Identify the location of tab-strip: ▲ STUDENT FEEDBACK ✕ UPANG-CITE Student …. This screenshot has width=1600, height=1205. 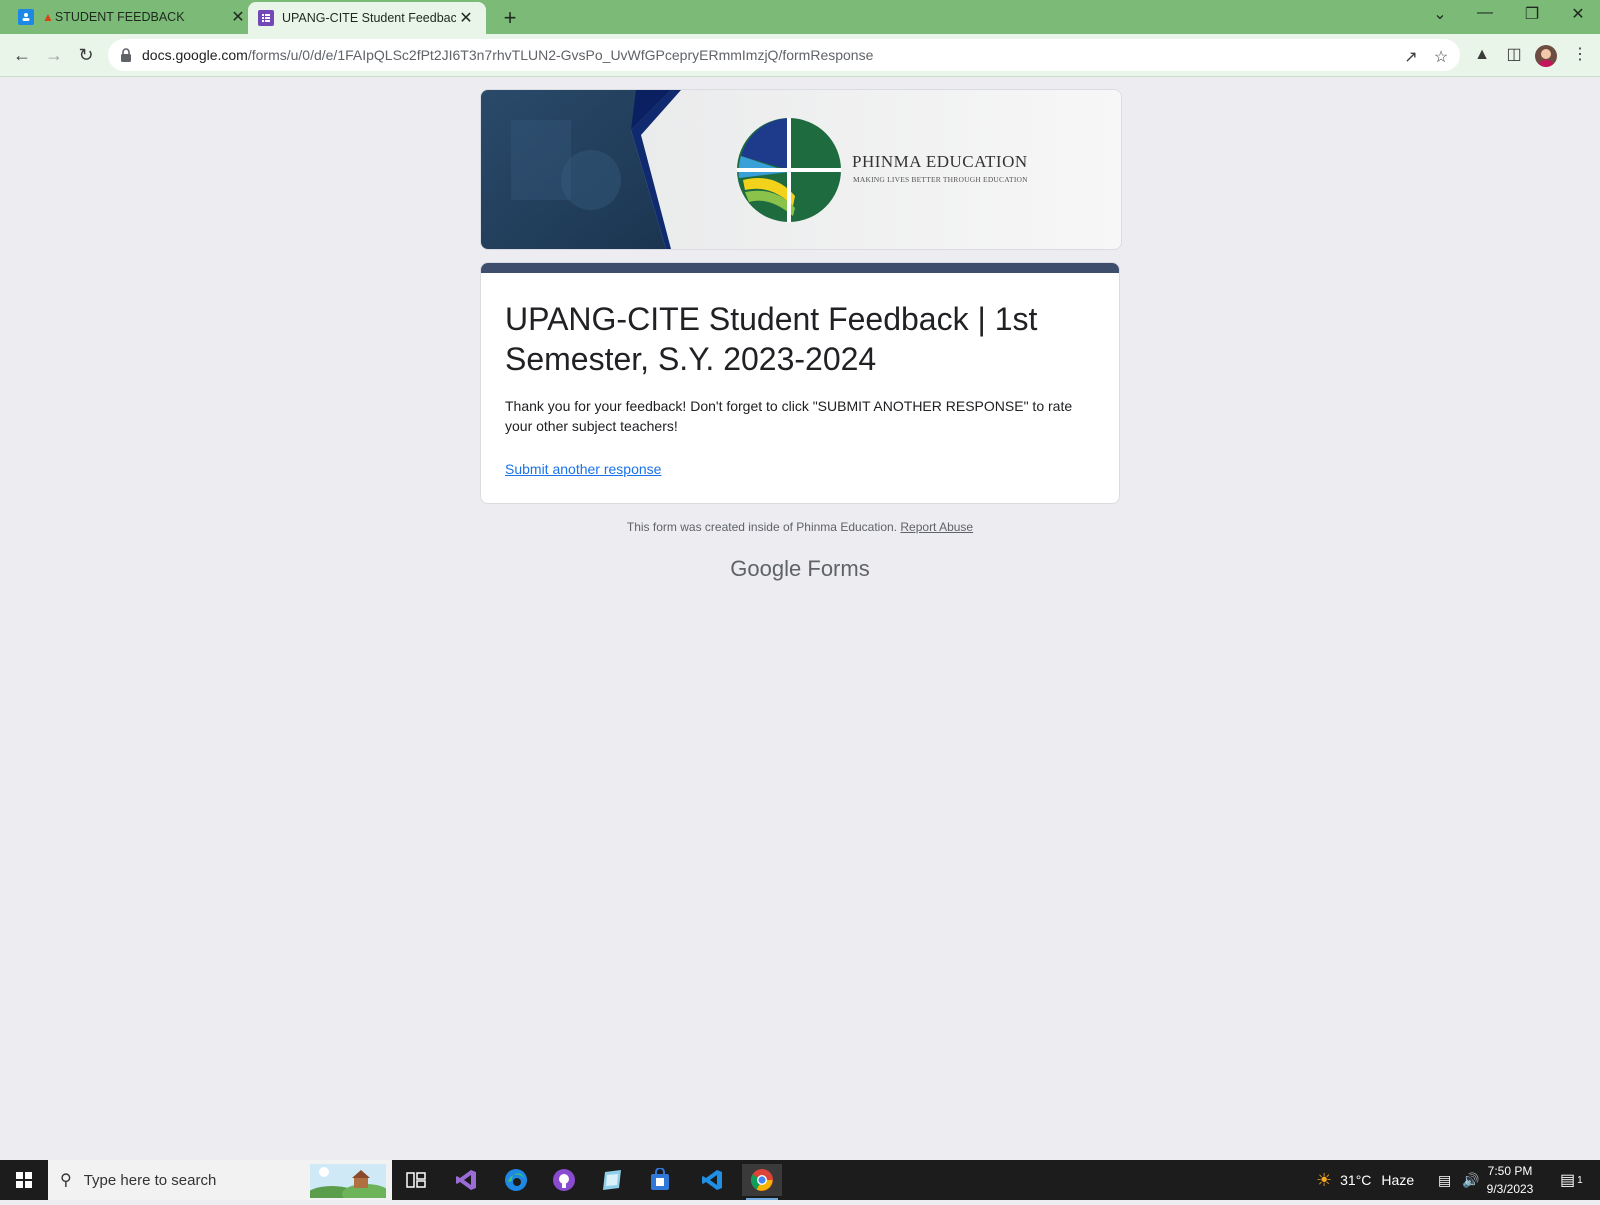
(800, 17).